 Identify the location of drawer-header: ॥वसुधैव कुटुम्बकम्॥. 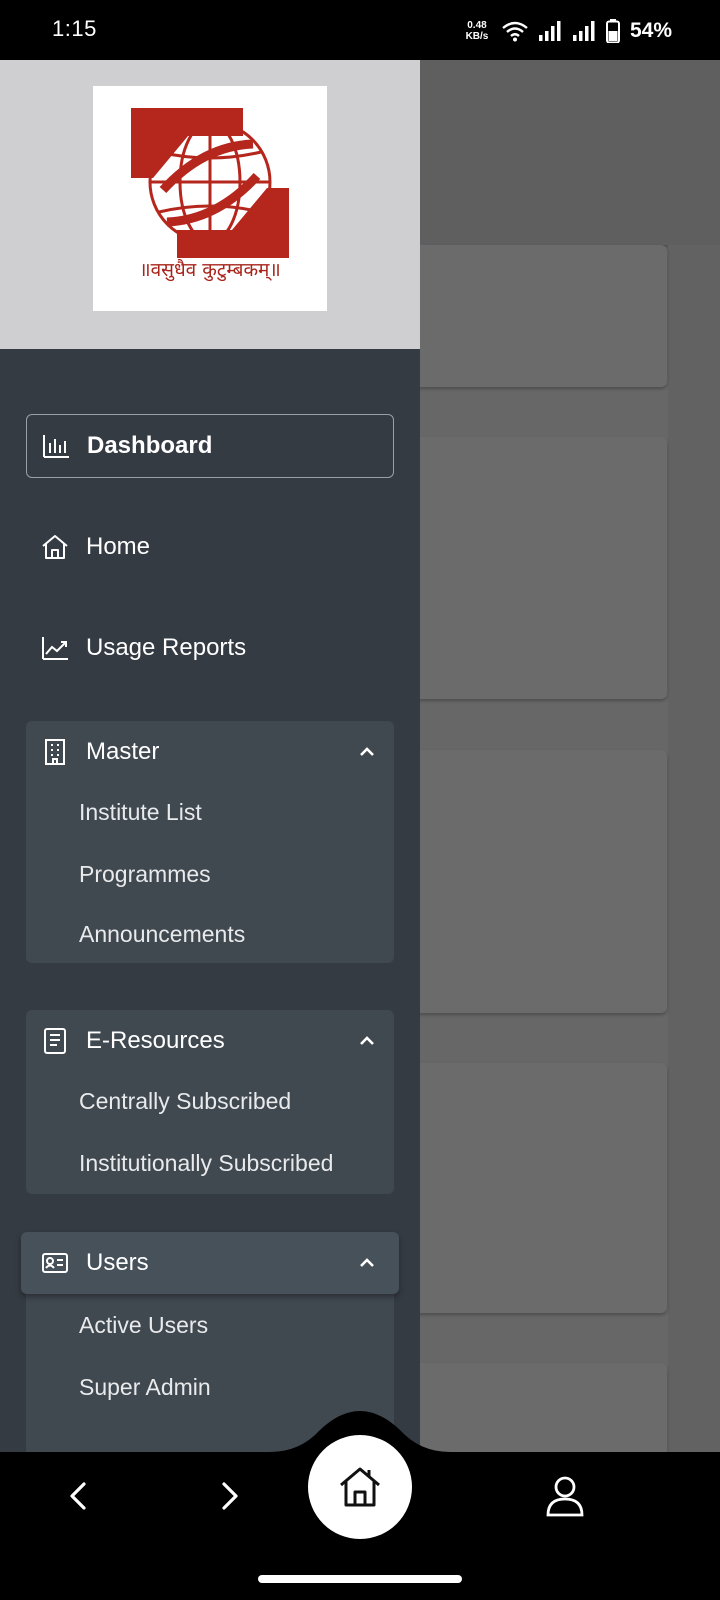
(210, 204).